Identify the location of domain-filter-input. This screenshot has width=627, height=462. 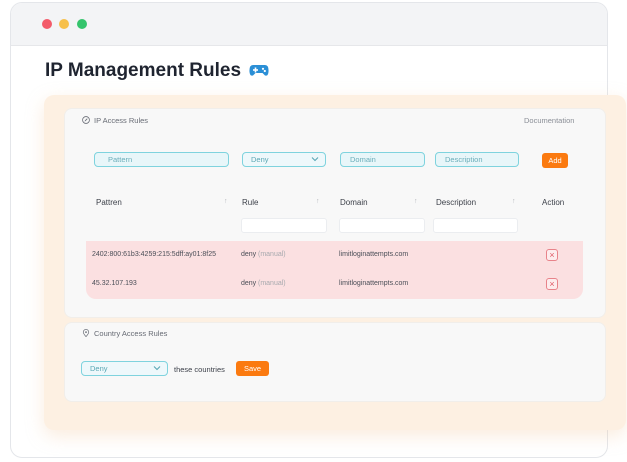
(382, 225).